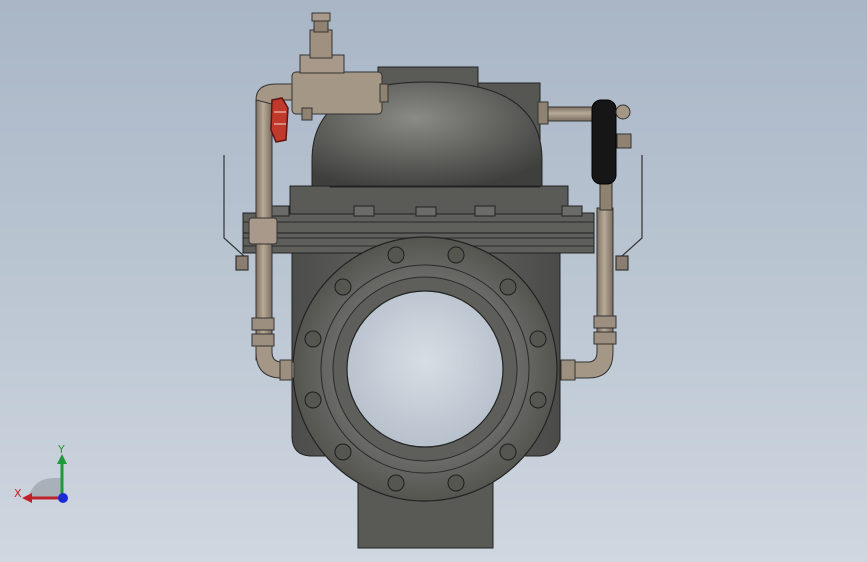 Image resolution: width=867 pixels, height=562 pixels. Describe the element at coordinates (41, 473) in the screenshot. I see `axis-triad: Y X` at that location.